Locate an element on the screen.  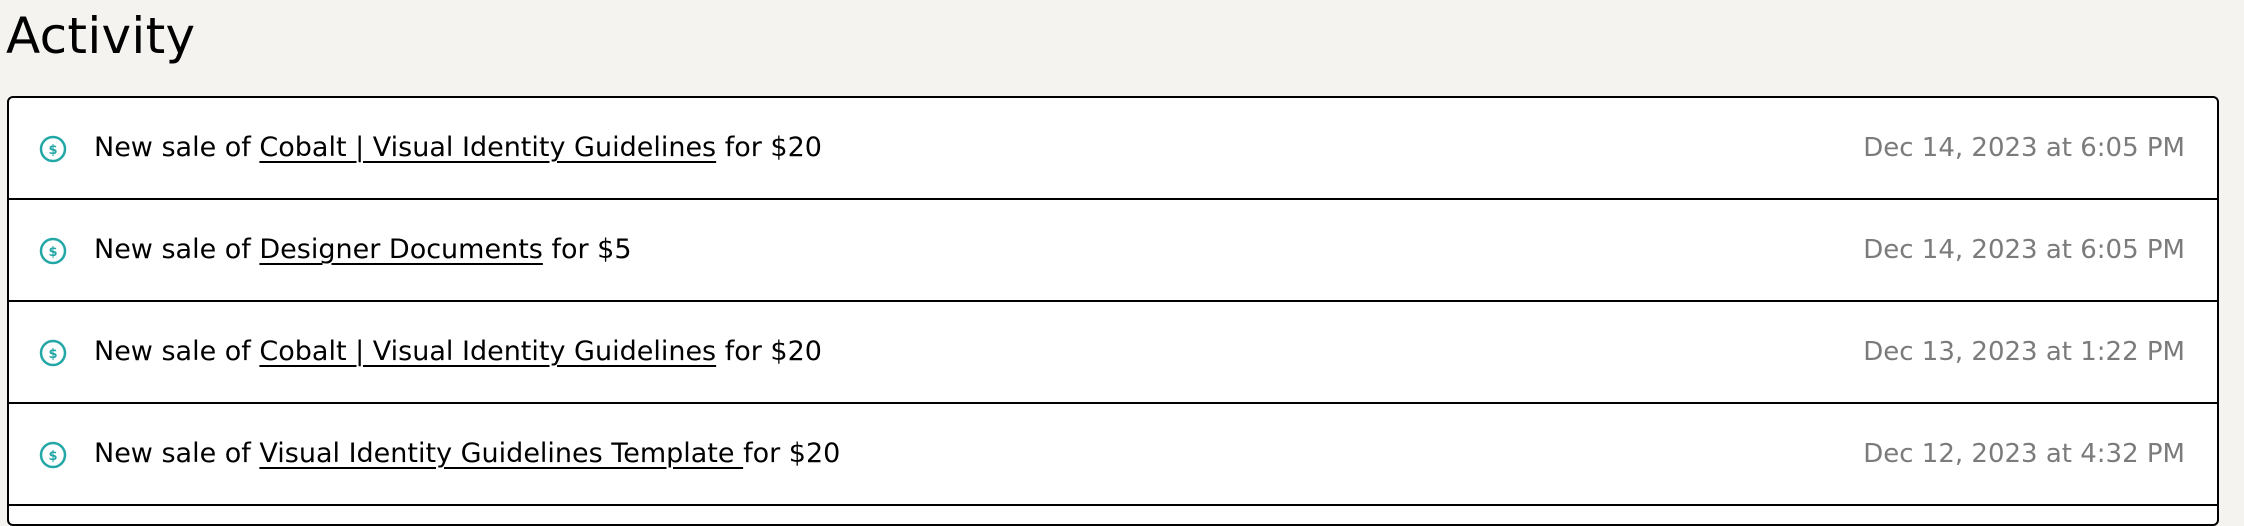
activity-text: New sale of Designer Documents for $5 is located at coordinates (363, 250).